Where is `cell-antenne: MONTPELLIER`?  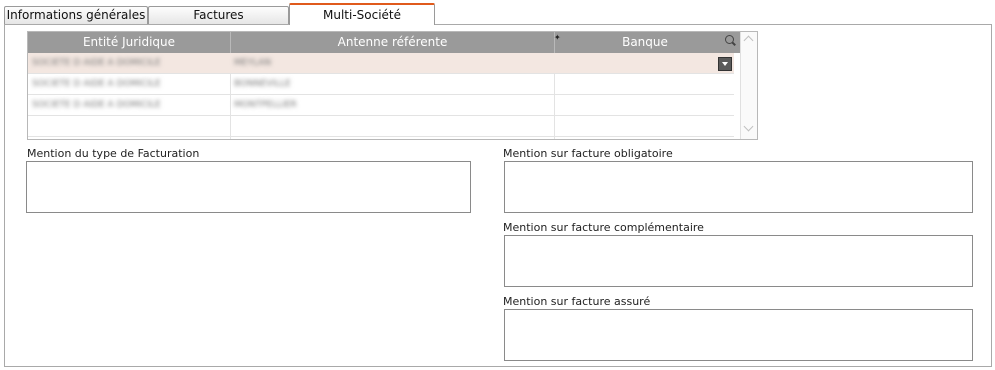
cell-antenne: MONTPELLIER is located at coordinates (265, 105).